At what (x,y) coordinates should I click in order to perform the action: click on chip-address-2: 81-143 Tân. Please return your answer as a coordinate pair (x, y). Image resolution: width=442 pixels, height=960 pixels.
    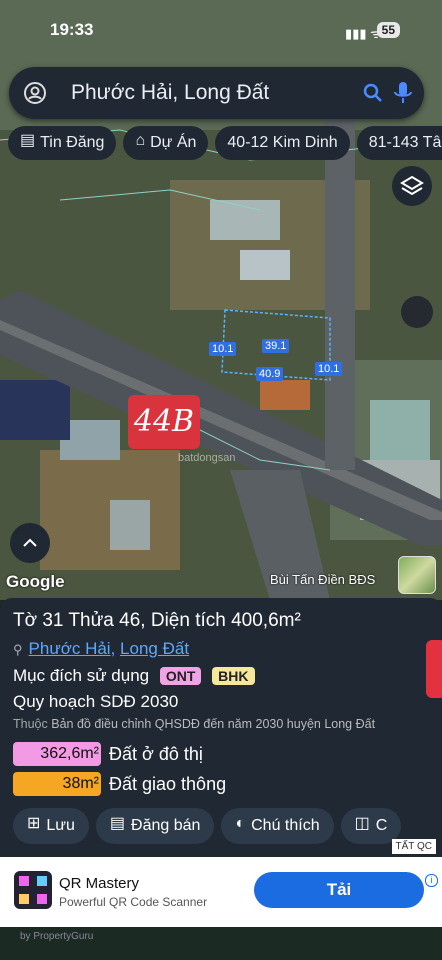
    Looking at the image, I should click on (399, 143).